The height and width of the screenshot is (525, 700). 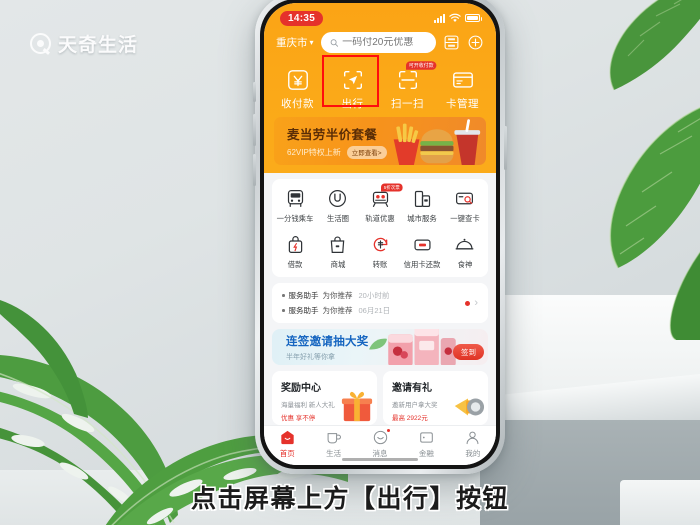 I want to click on city-service-icon, so click(x=422, y=198).